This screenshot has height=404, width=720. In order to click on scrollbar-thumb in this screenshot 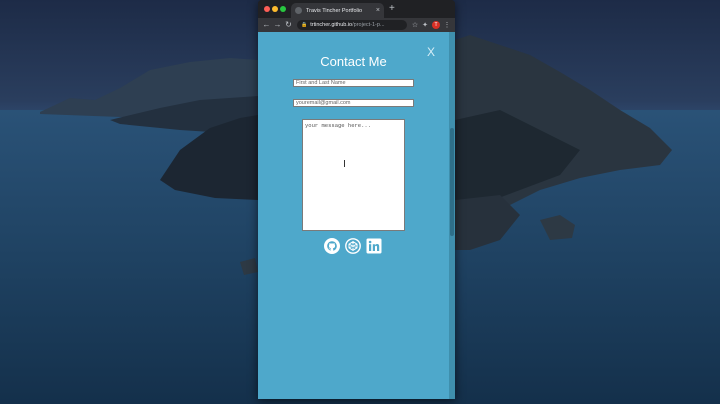, I will do `click(452, 182)`.